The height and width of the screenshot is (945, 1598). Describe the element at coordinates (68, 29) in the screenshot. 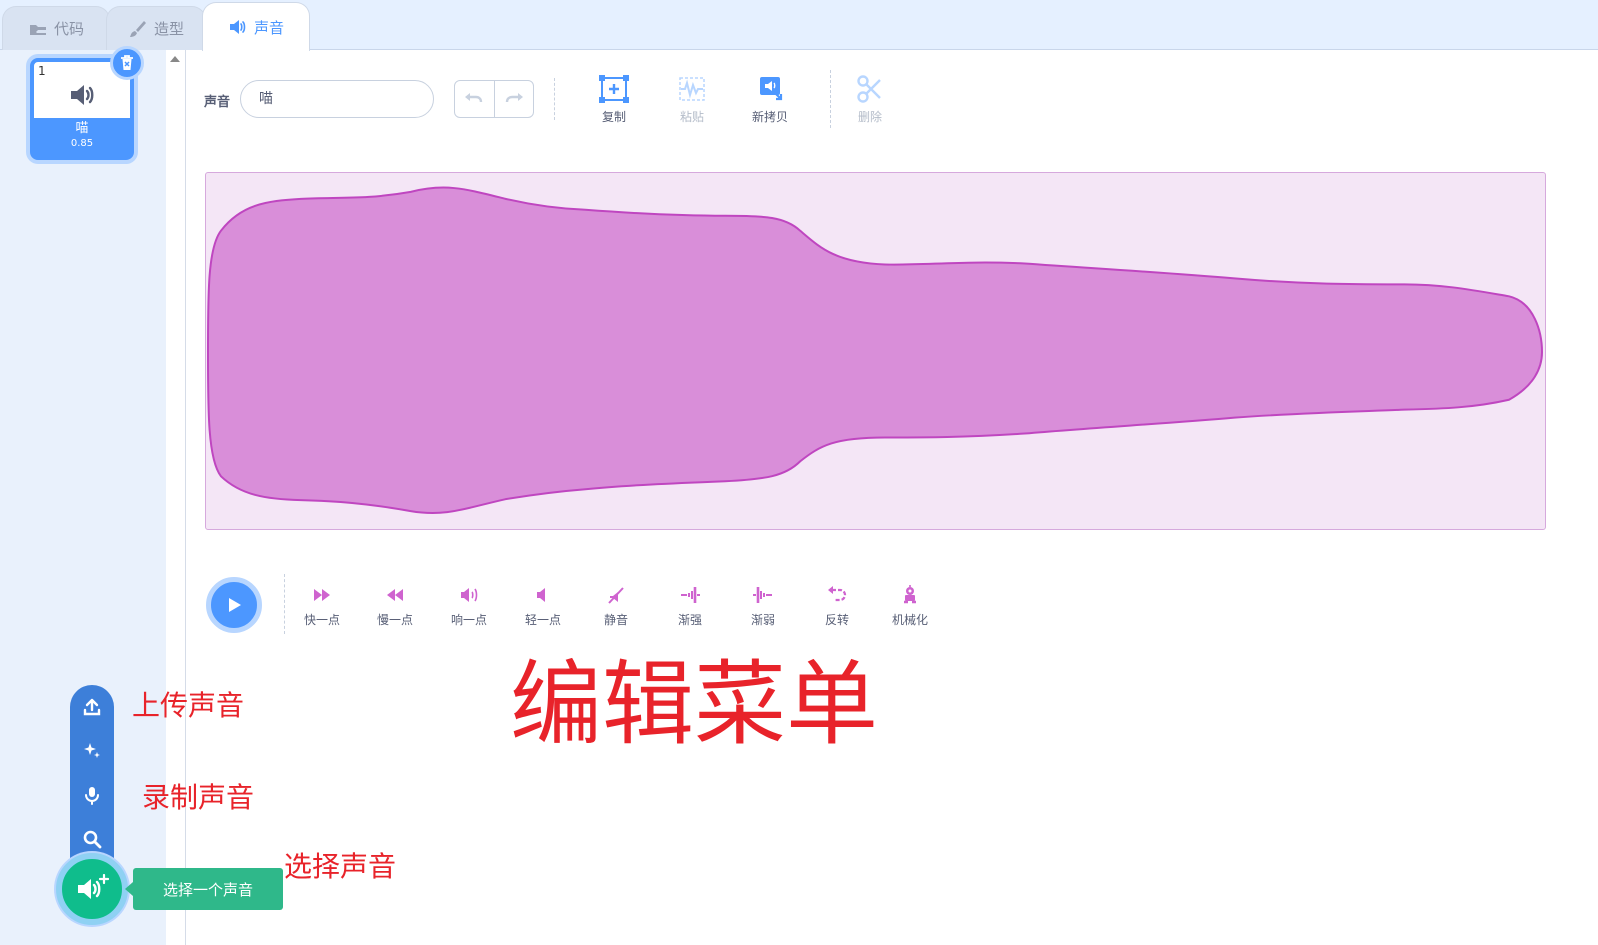

I see `tab-code-label: 代码` at that location.